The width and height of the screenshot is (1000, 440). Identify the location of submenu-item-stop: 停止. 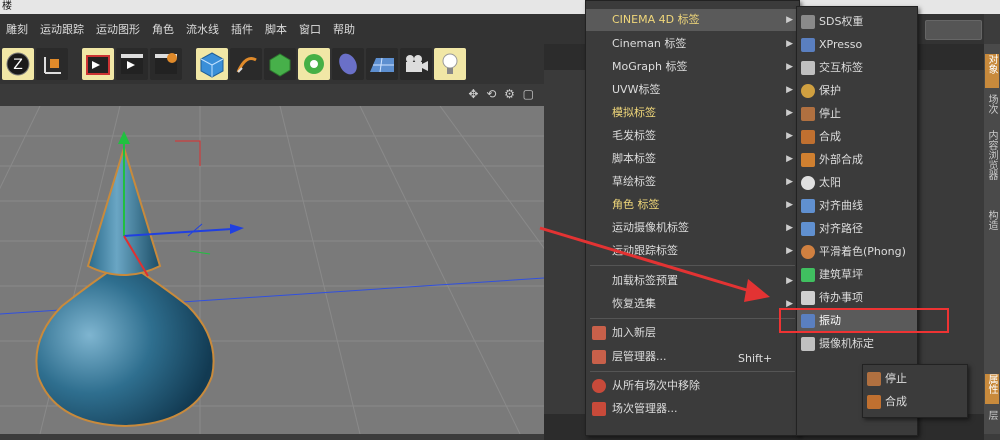
(857, 114).